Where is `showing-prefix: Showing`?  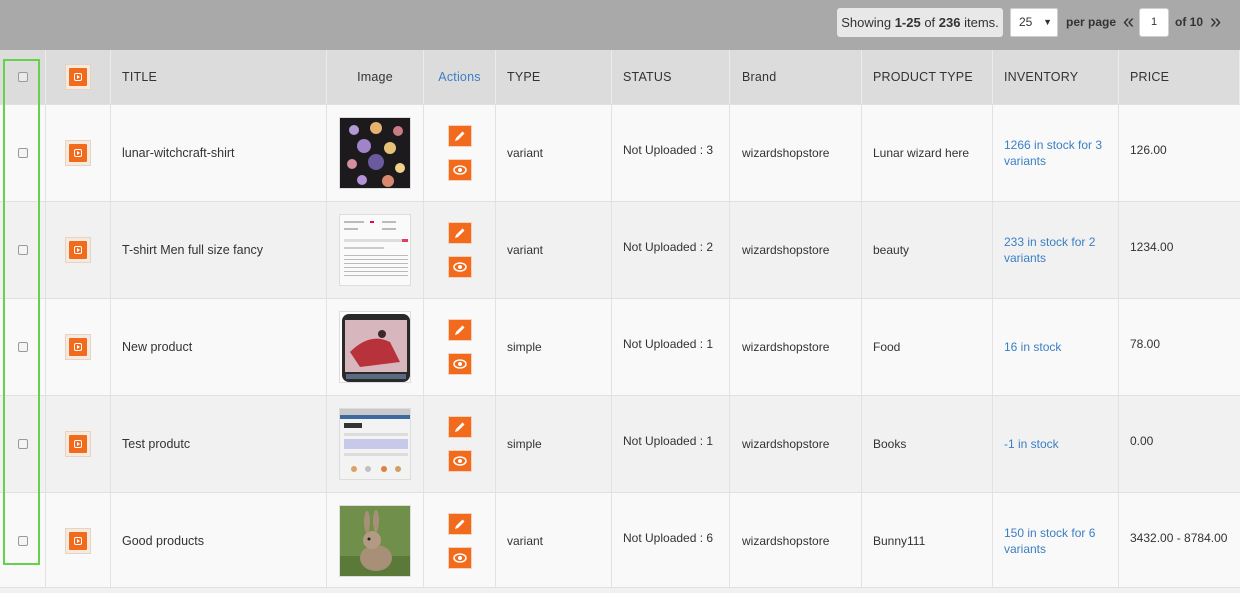 showing-prefix: Showing is located at coordinates (868, 22).